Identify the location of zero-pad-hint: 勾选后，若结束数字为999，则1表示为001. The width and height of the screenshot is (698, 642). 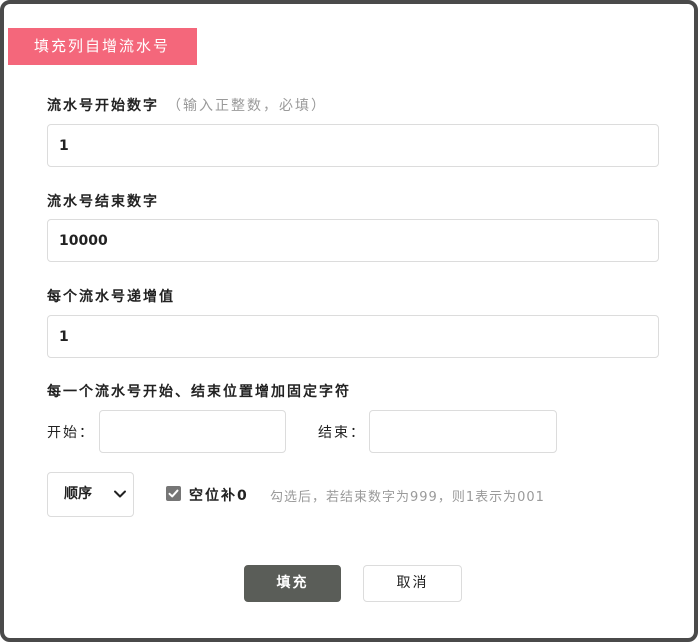
(407, 497).